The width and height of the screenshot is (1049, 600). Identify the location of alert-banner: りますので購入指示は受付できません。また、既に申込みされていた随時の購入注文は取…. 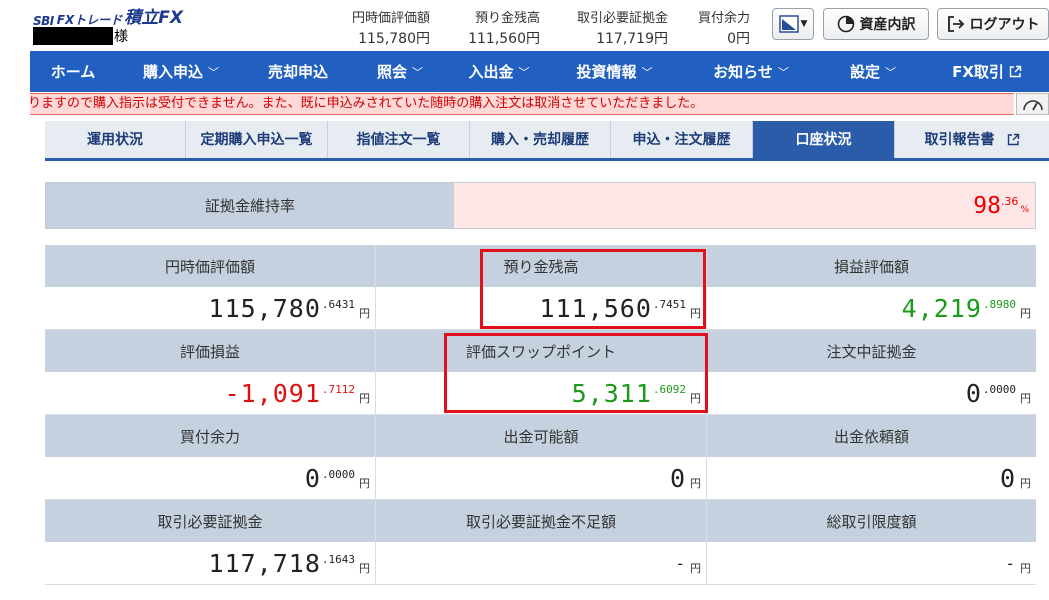
(522, 104).